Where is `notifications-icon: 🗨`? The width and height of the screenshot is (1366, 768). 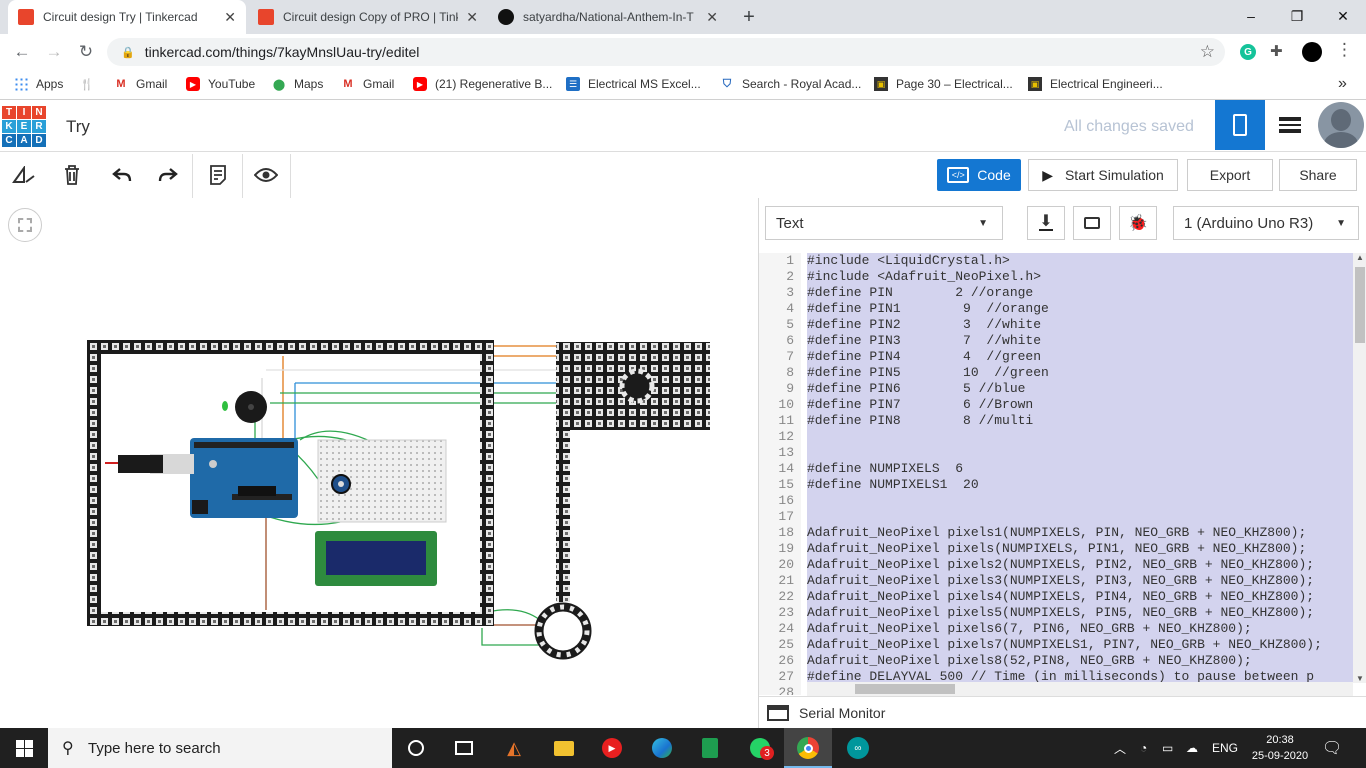
notifications-icon: 🗨 is located at coordinates (1332, 748).